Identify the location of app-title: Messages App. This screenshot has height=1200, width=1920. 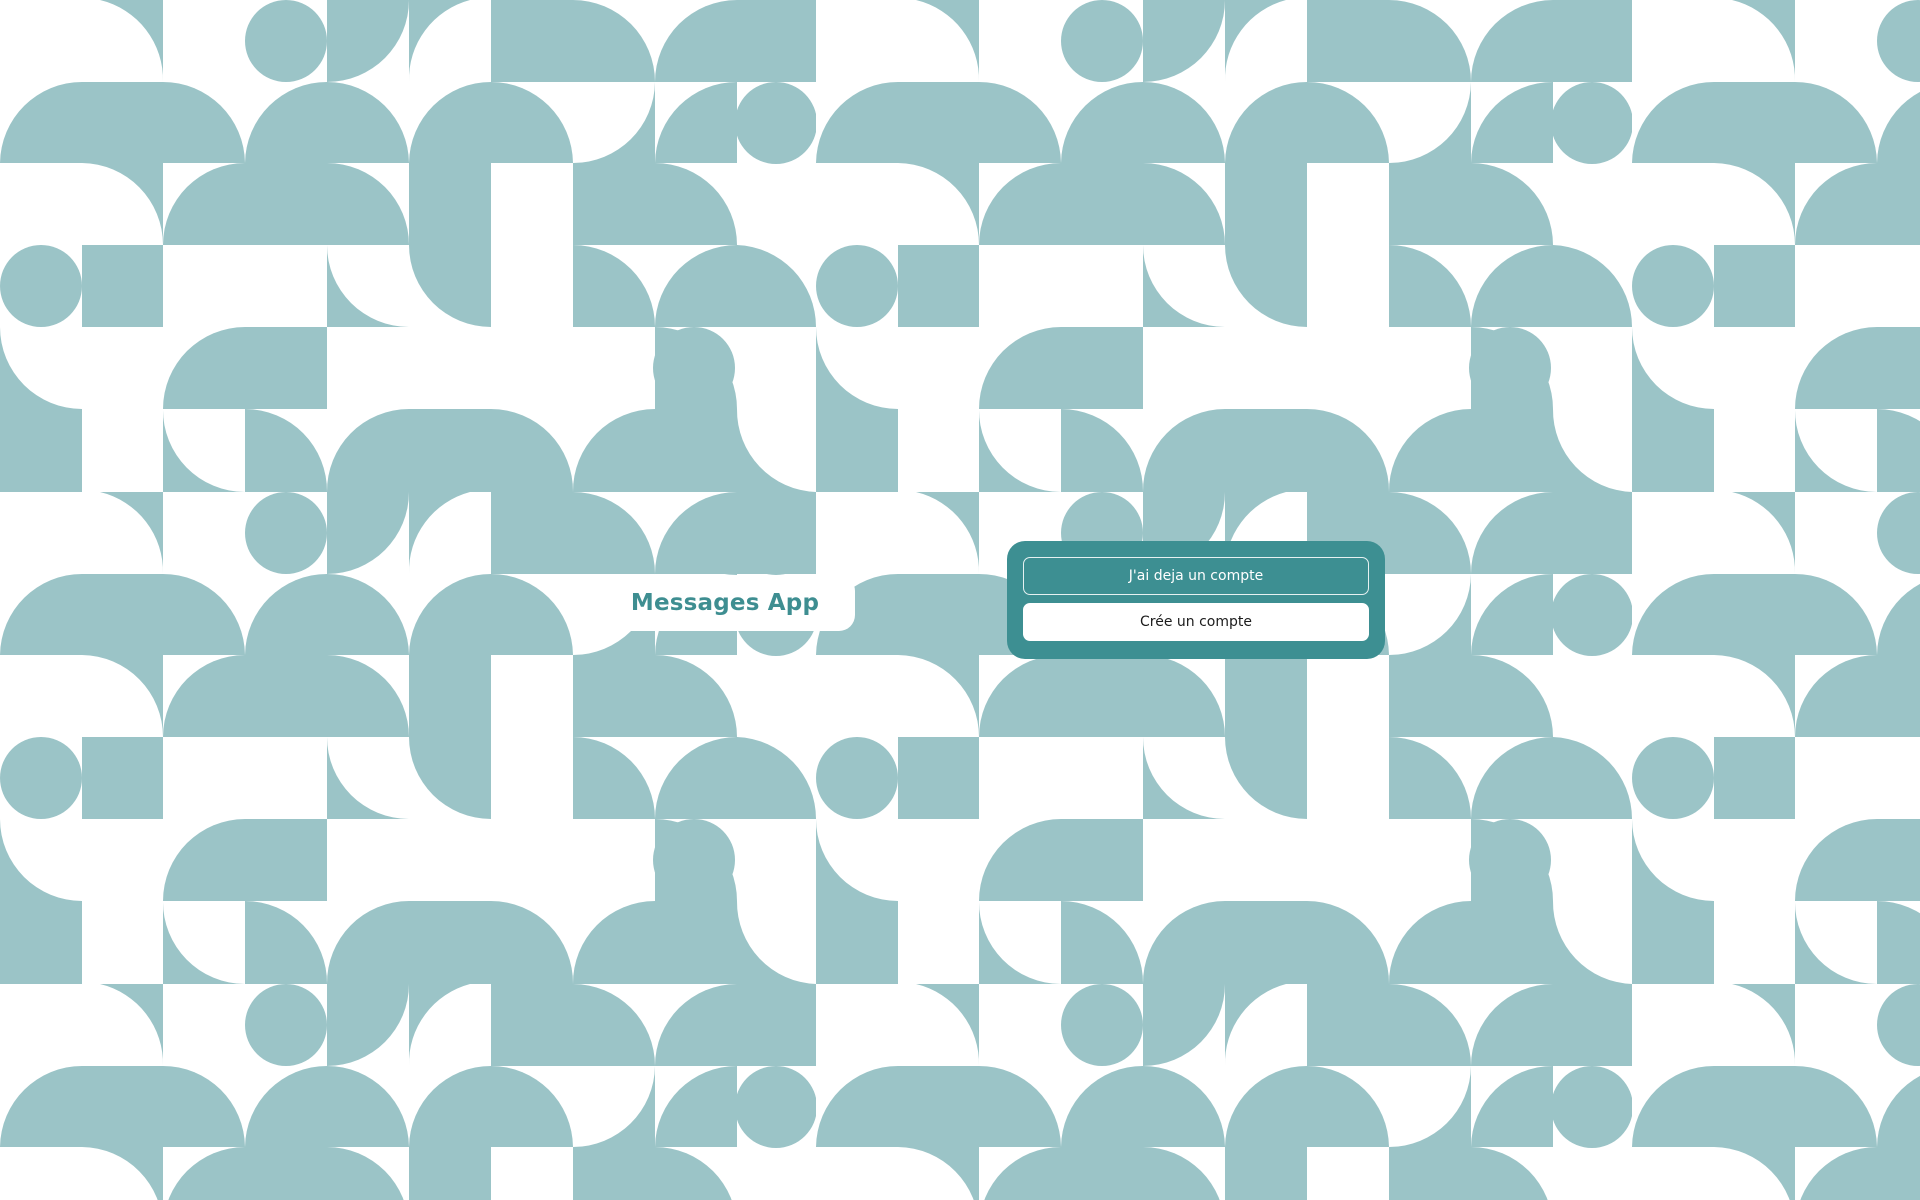
(725, 603).